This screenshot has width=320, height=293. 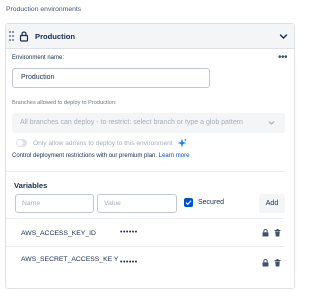 I want to click on environment-header: Production, so click(x=150, y=36).